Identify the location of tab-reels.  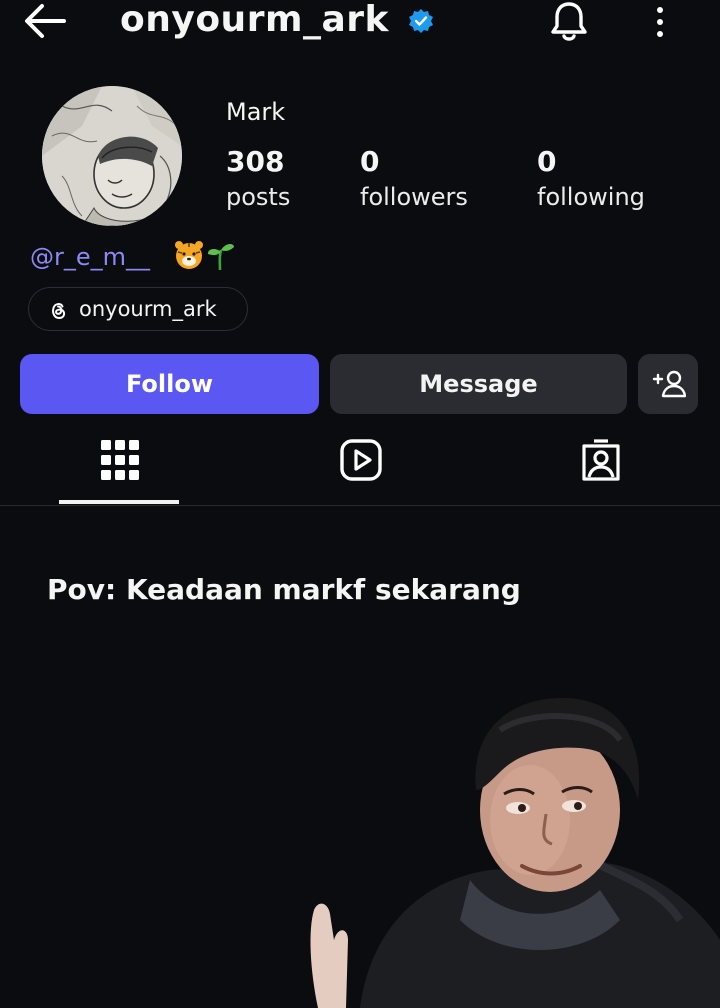
(360, 468).